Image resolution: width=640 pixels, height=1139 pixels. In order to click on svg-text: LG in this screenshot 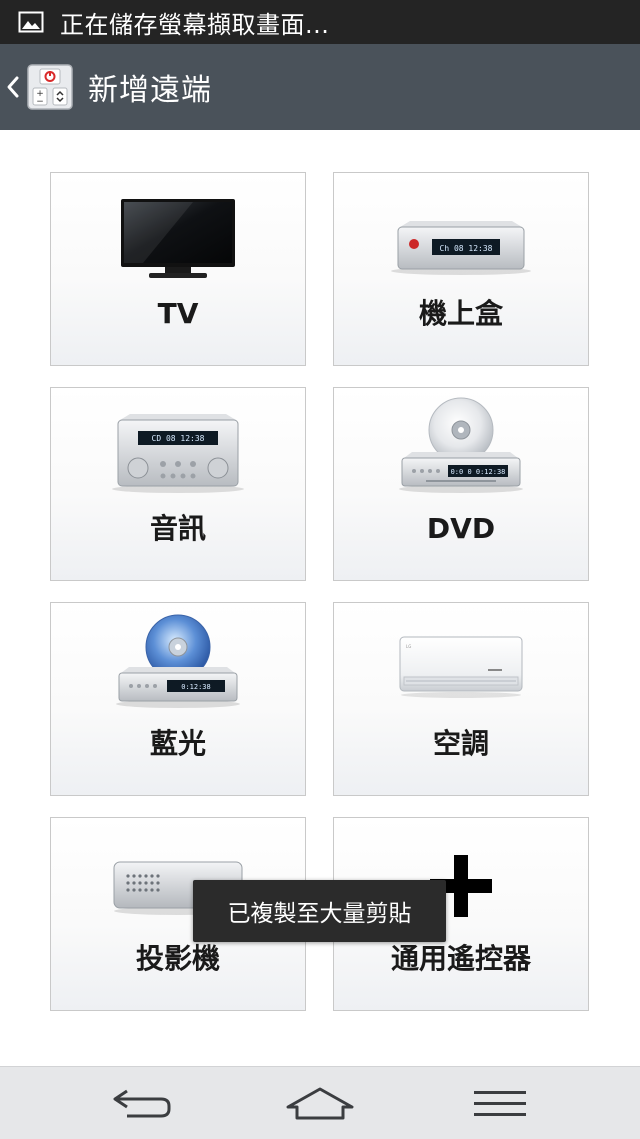, I will do `click(408, 646)`.